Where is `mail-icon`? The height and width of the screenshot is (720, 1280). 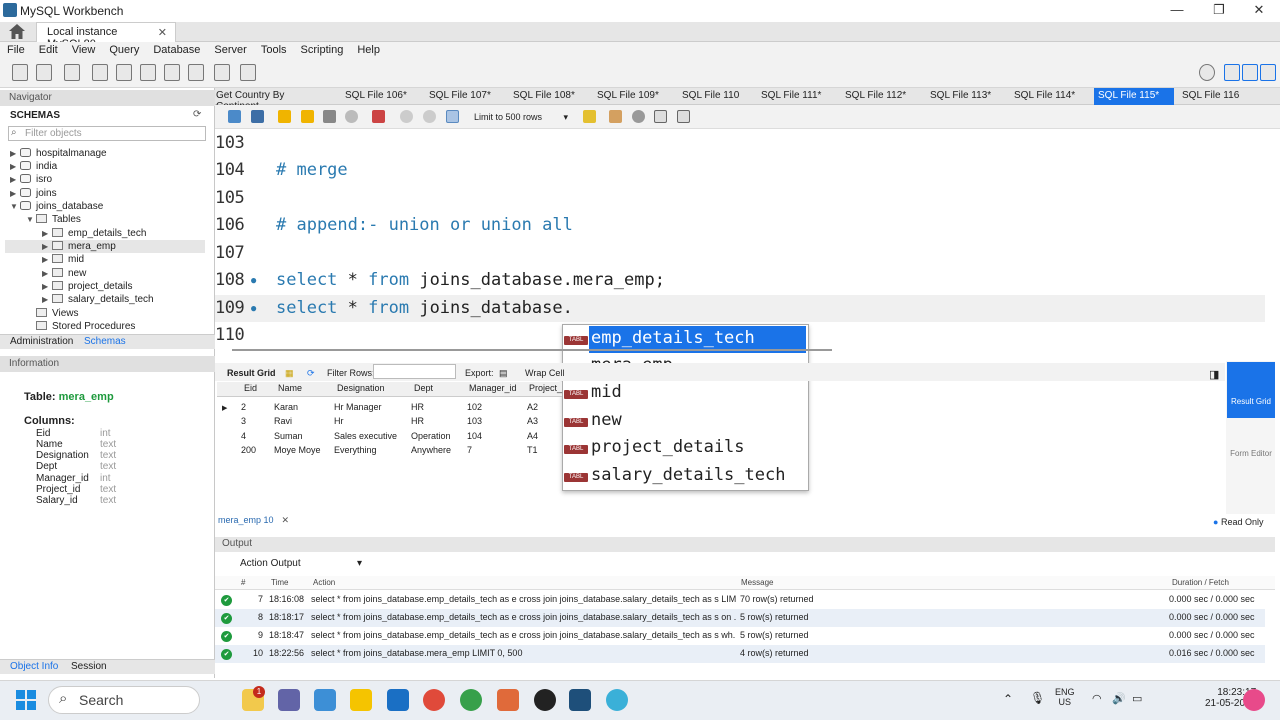
mail-icon is located at coordinates (398, 700).